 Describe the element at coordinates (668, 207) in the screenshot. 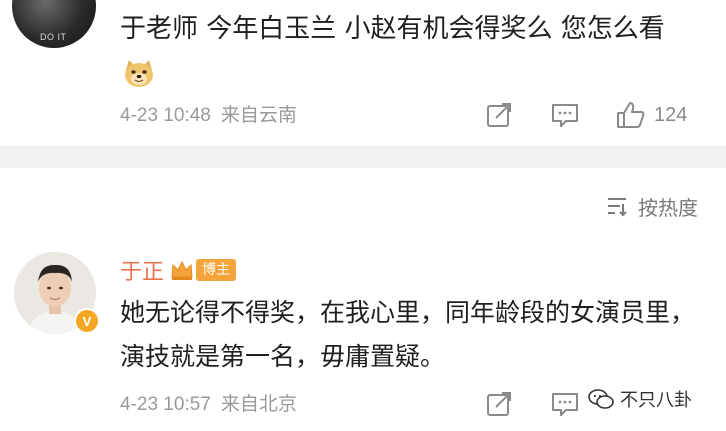

I see `sort-label: 按热度` at that location.